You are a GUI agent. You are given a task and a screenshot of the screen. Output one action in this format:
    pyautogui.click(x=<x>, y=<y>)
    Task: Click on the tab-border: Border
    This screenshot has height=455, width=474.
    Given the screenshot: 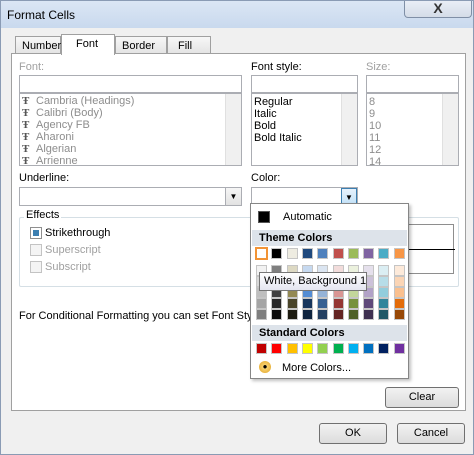 What is the action you would take?
    pyautogui.click(x=141, y=45)
    